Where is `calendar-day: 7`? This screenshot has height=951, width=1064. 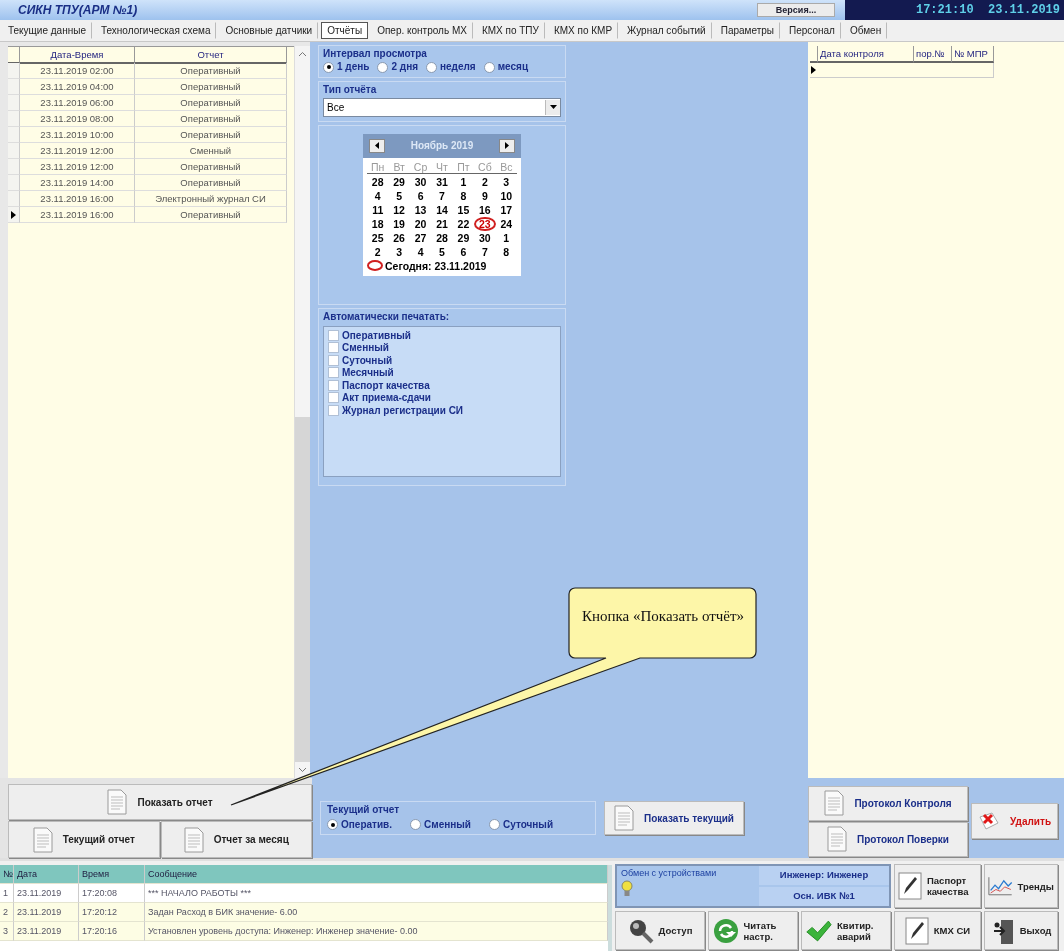
calendar-day: 7 is located at coordinates (442, 195).